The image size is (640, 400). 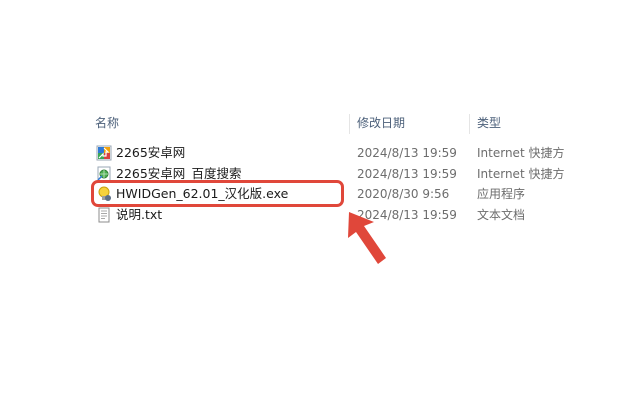 I want to click on column-header-date: 修改日期, so click(x=381, y=123).